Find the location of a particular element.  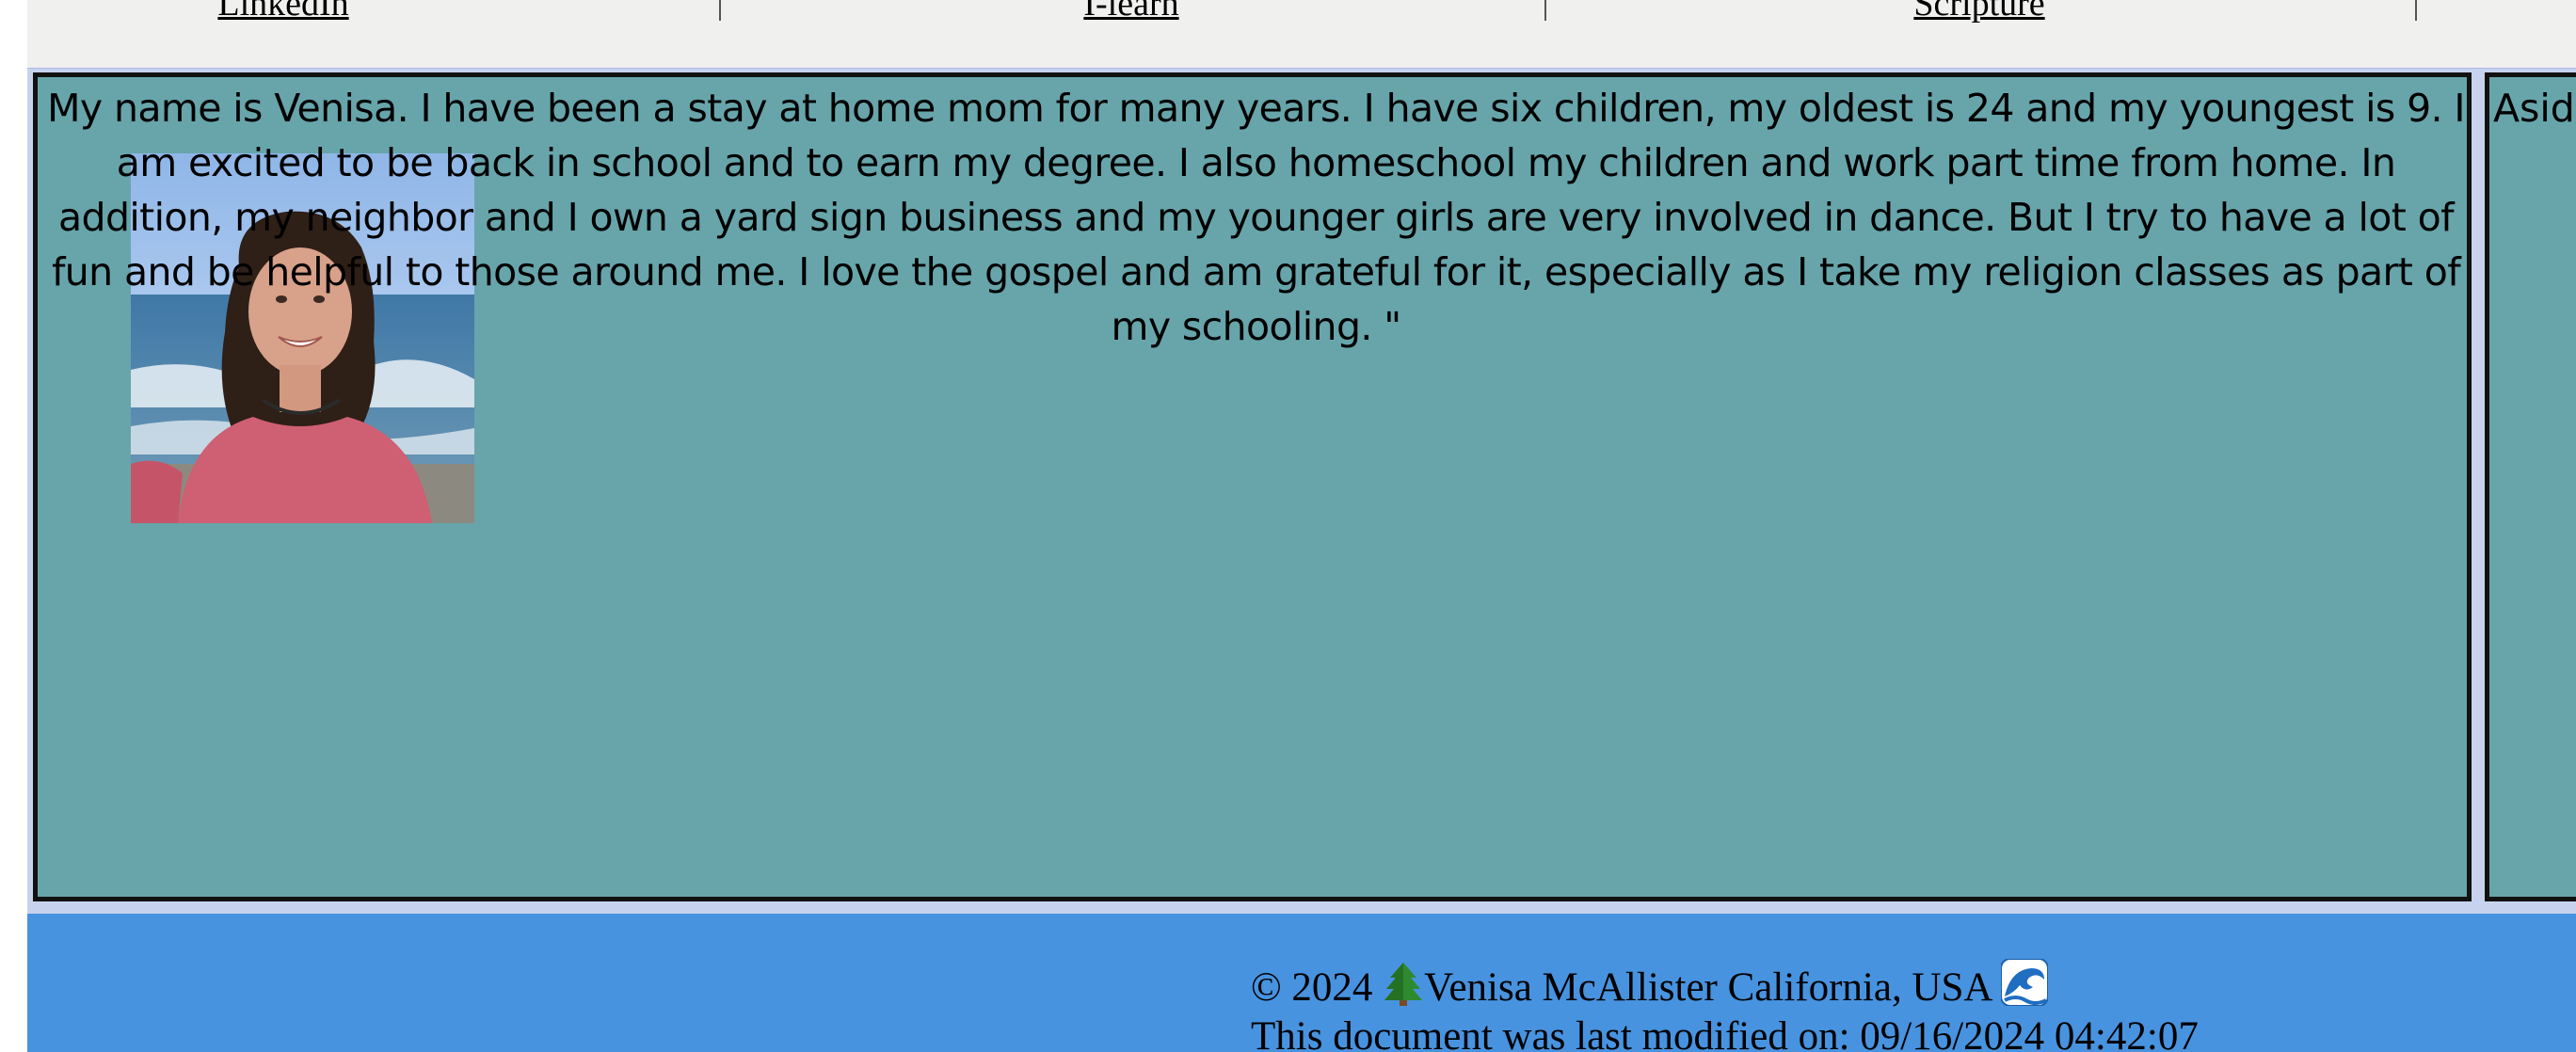

nav-link-ilearn: I-learn is located at coordinates (1130, 12).